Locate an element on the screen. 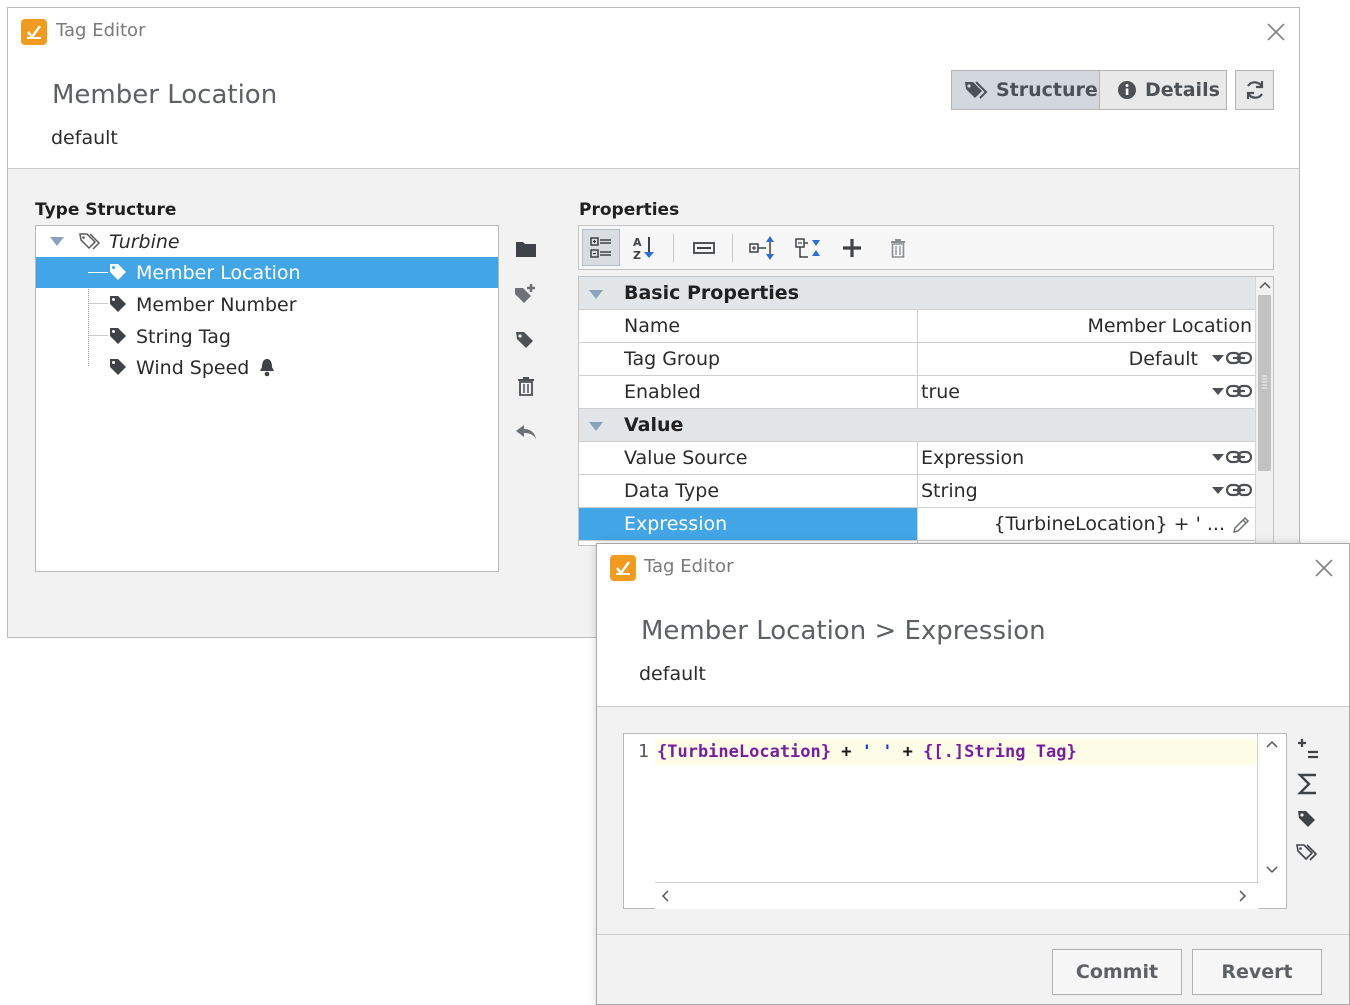 The image size is (1350, 1005). property-value: true is located at coordinates (940, 392).